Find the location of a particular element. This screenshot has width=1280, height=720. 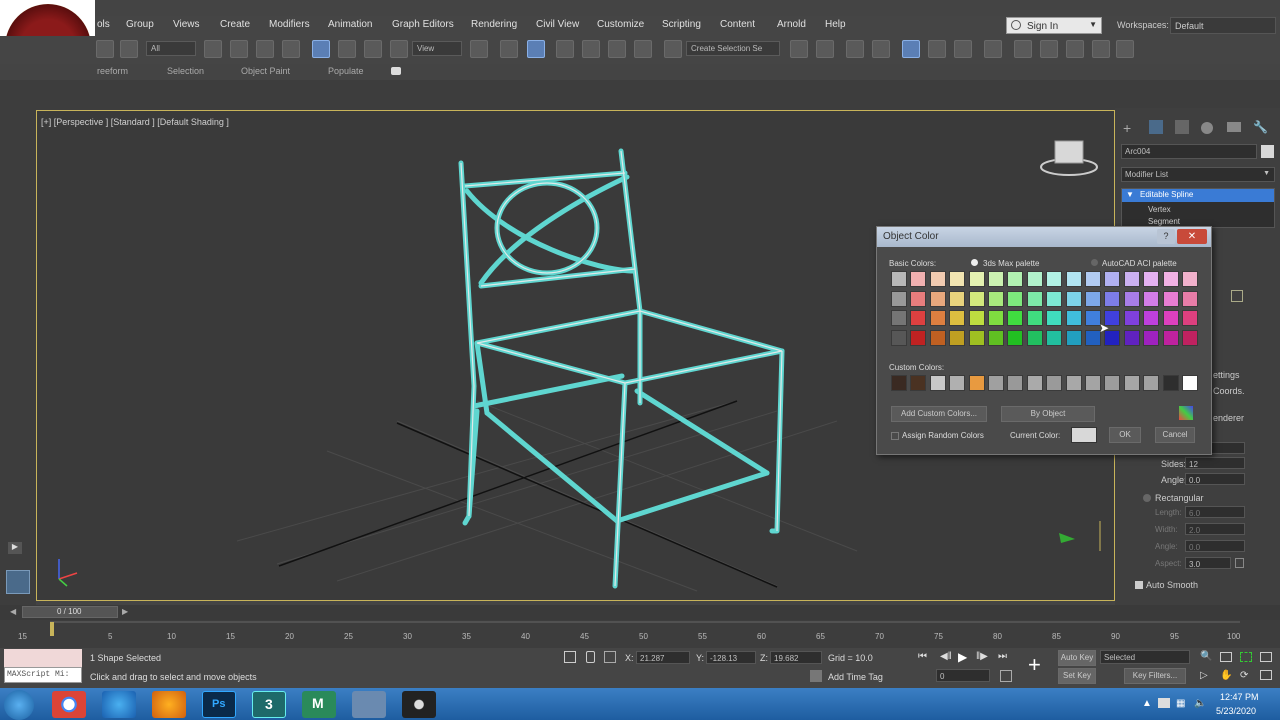

ribbon-populate: Populate is located at coordinates (346, 71).